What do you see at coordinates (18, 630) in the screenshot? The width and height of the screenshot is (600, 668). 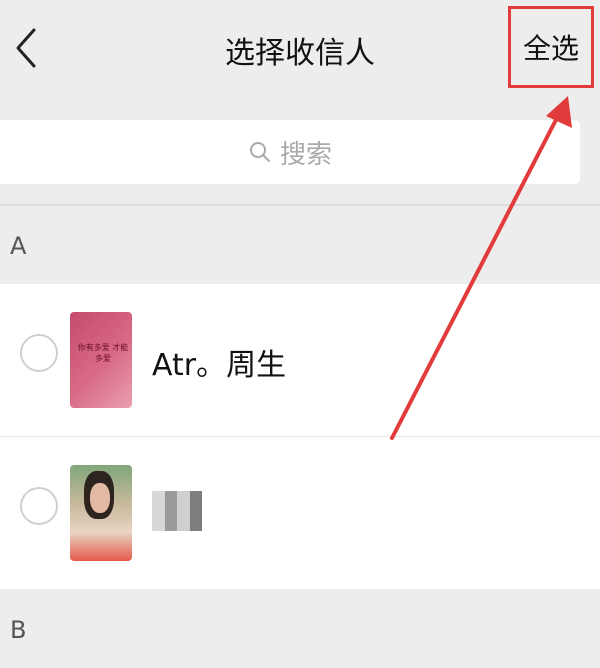 I see `section-letter: B` at bounding box center [18, 630].